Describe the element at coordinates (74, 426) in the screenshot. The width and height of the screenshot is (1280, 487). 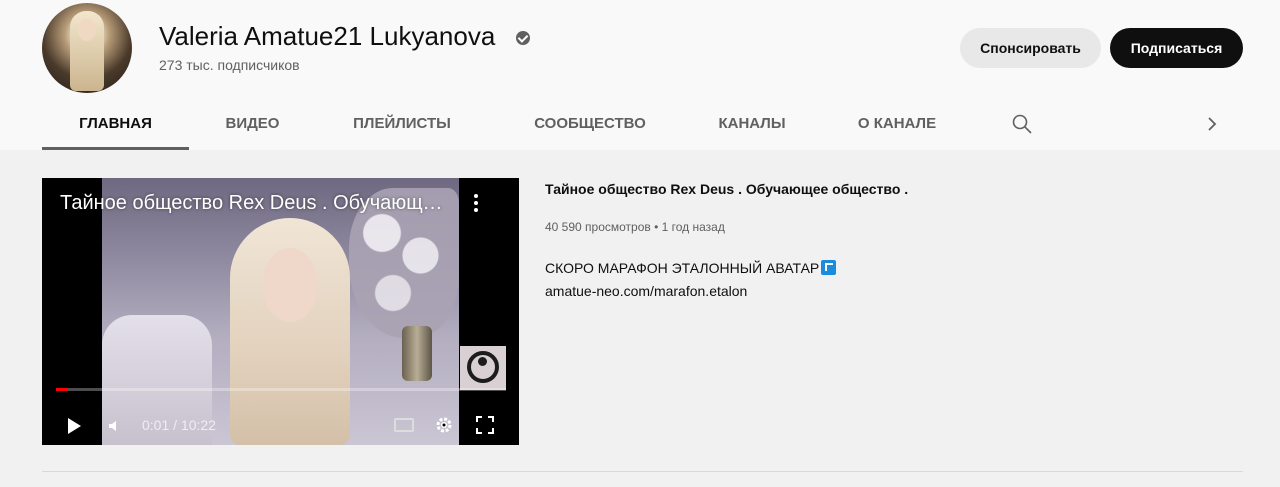
I see `play-icon` at that location.